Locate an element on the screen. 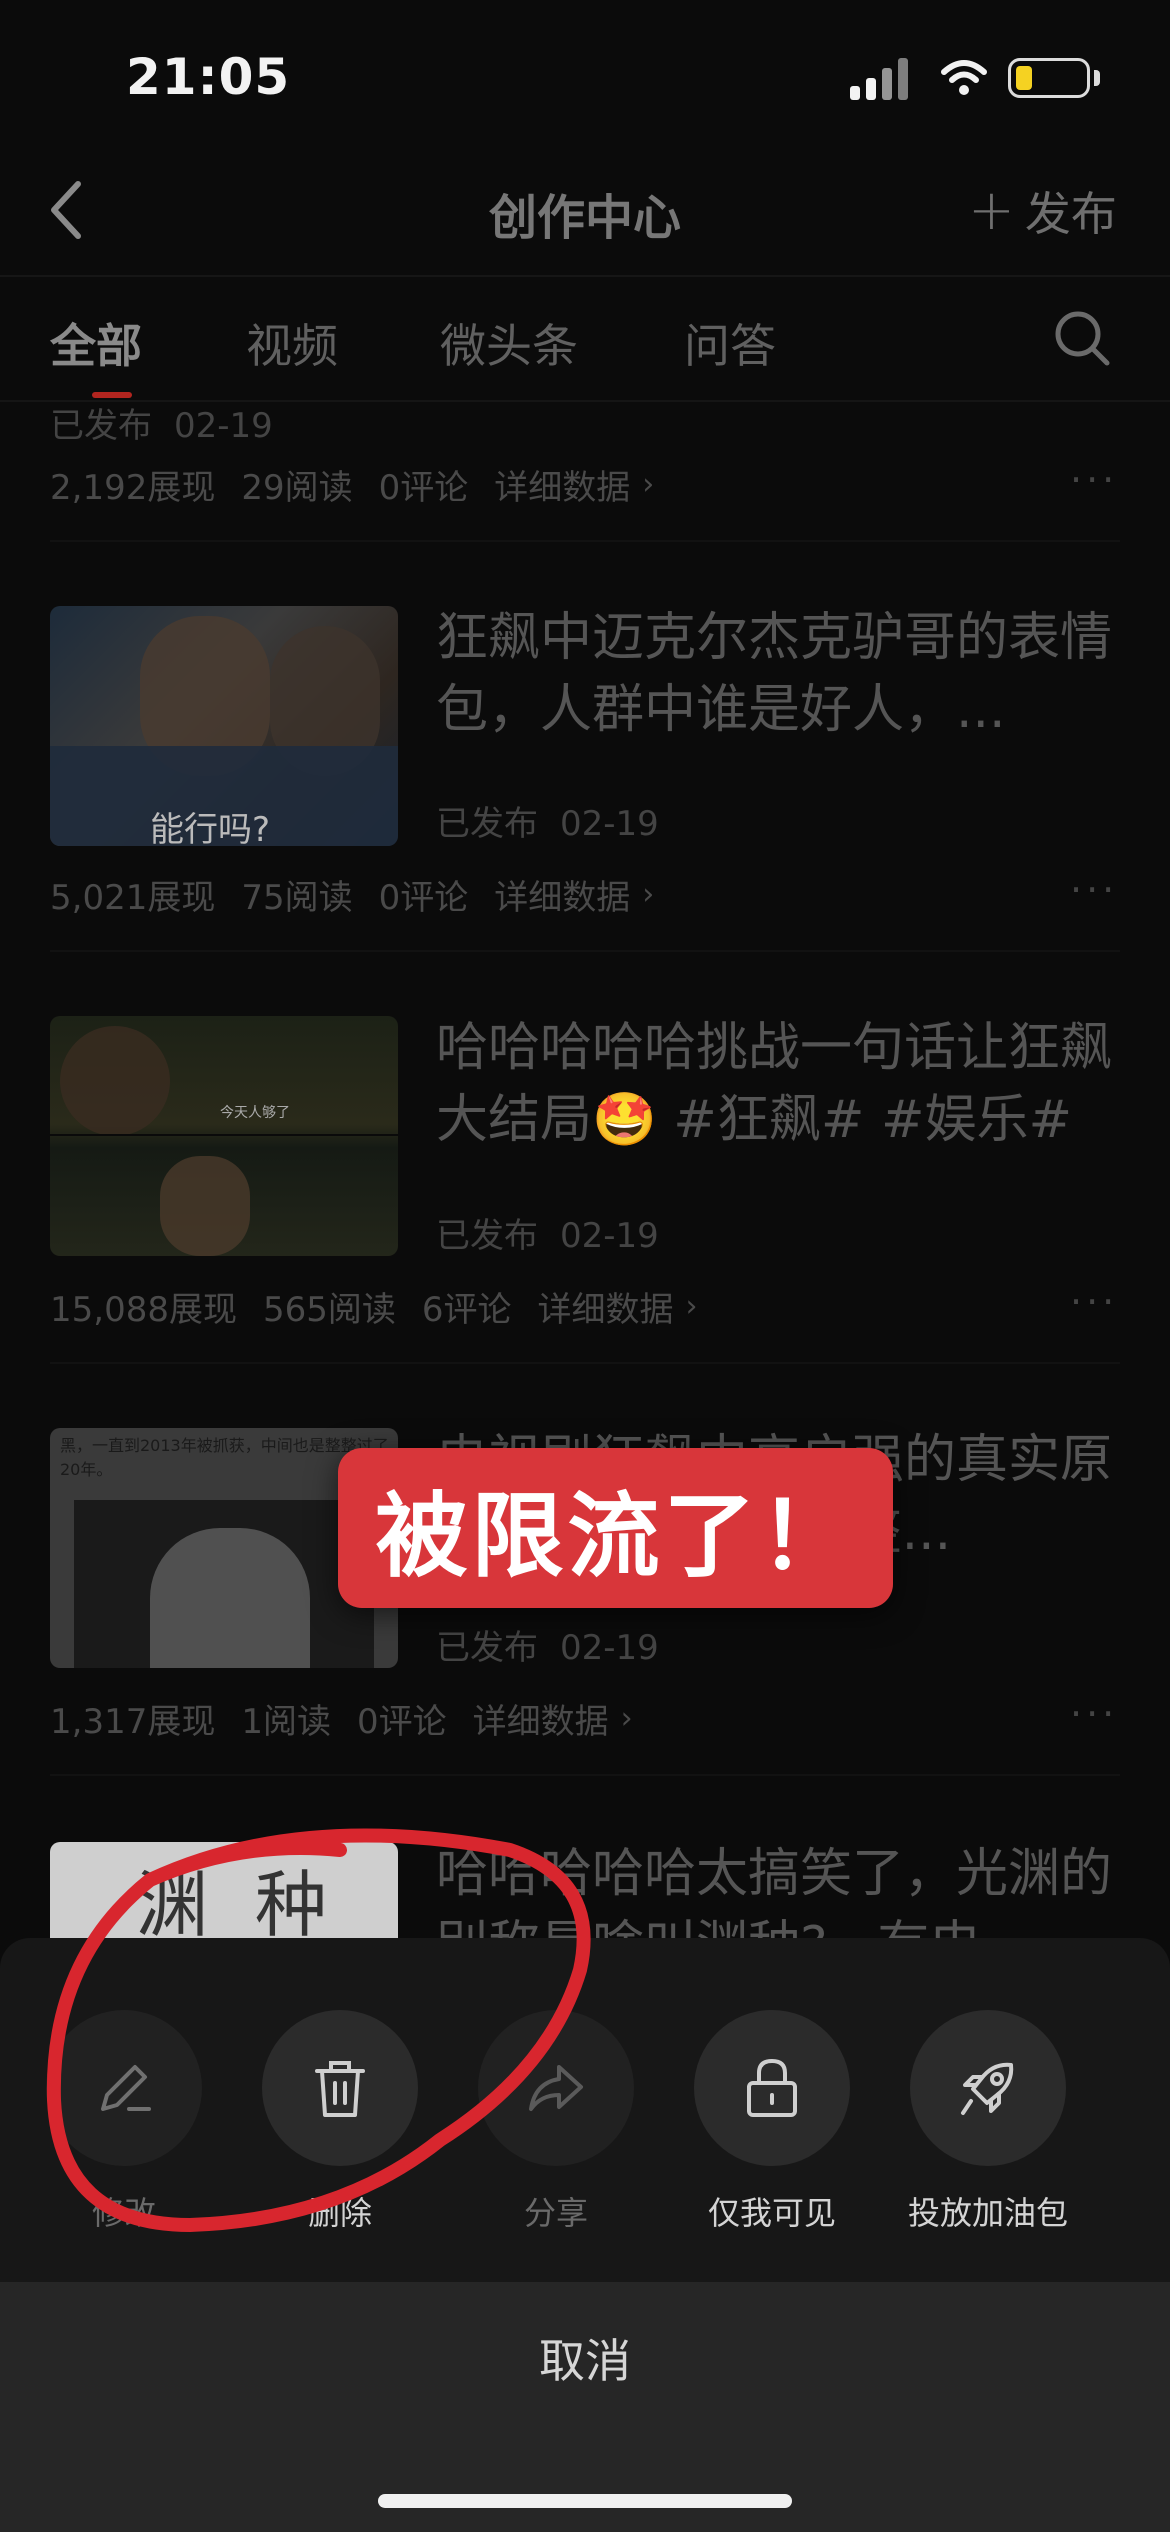 This screenshot has height=2532, width=1170. share-action: 分享 is located at coordinates (556, 2122).